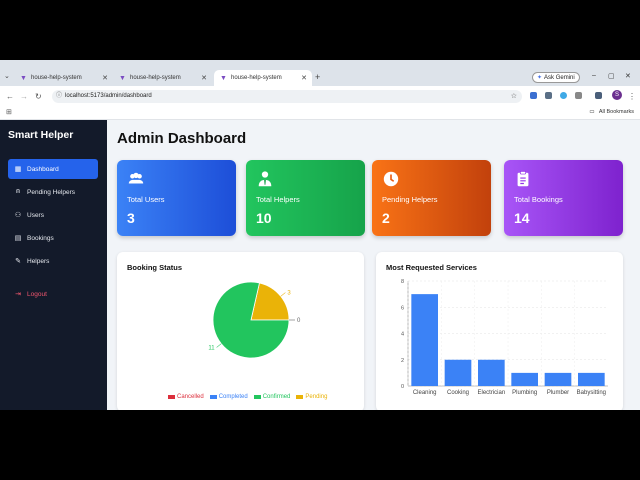 The image size is (640, 480). I want to click on stat-value: 10, so click(264, 218).